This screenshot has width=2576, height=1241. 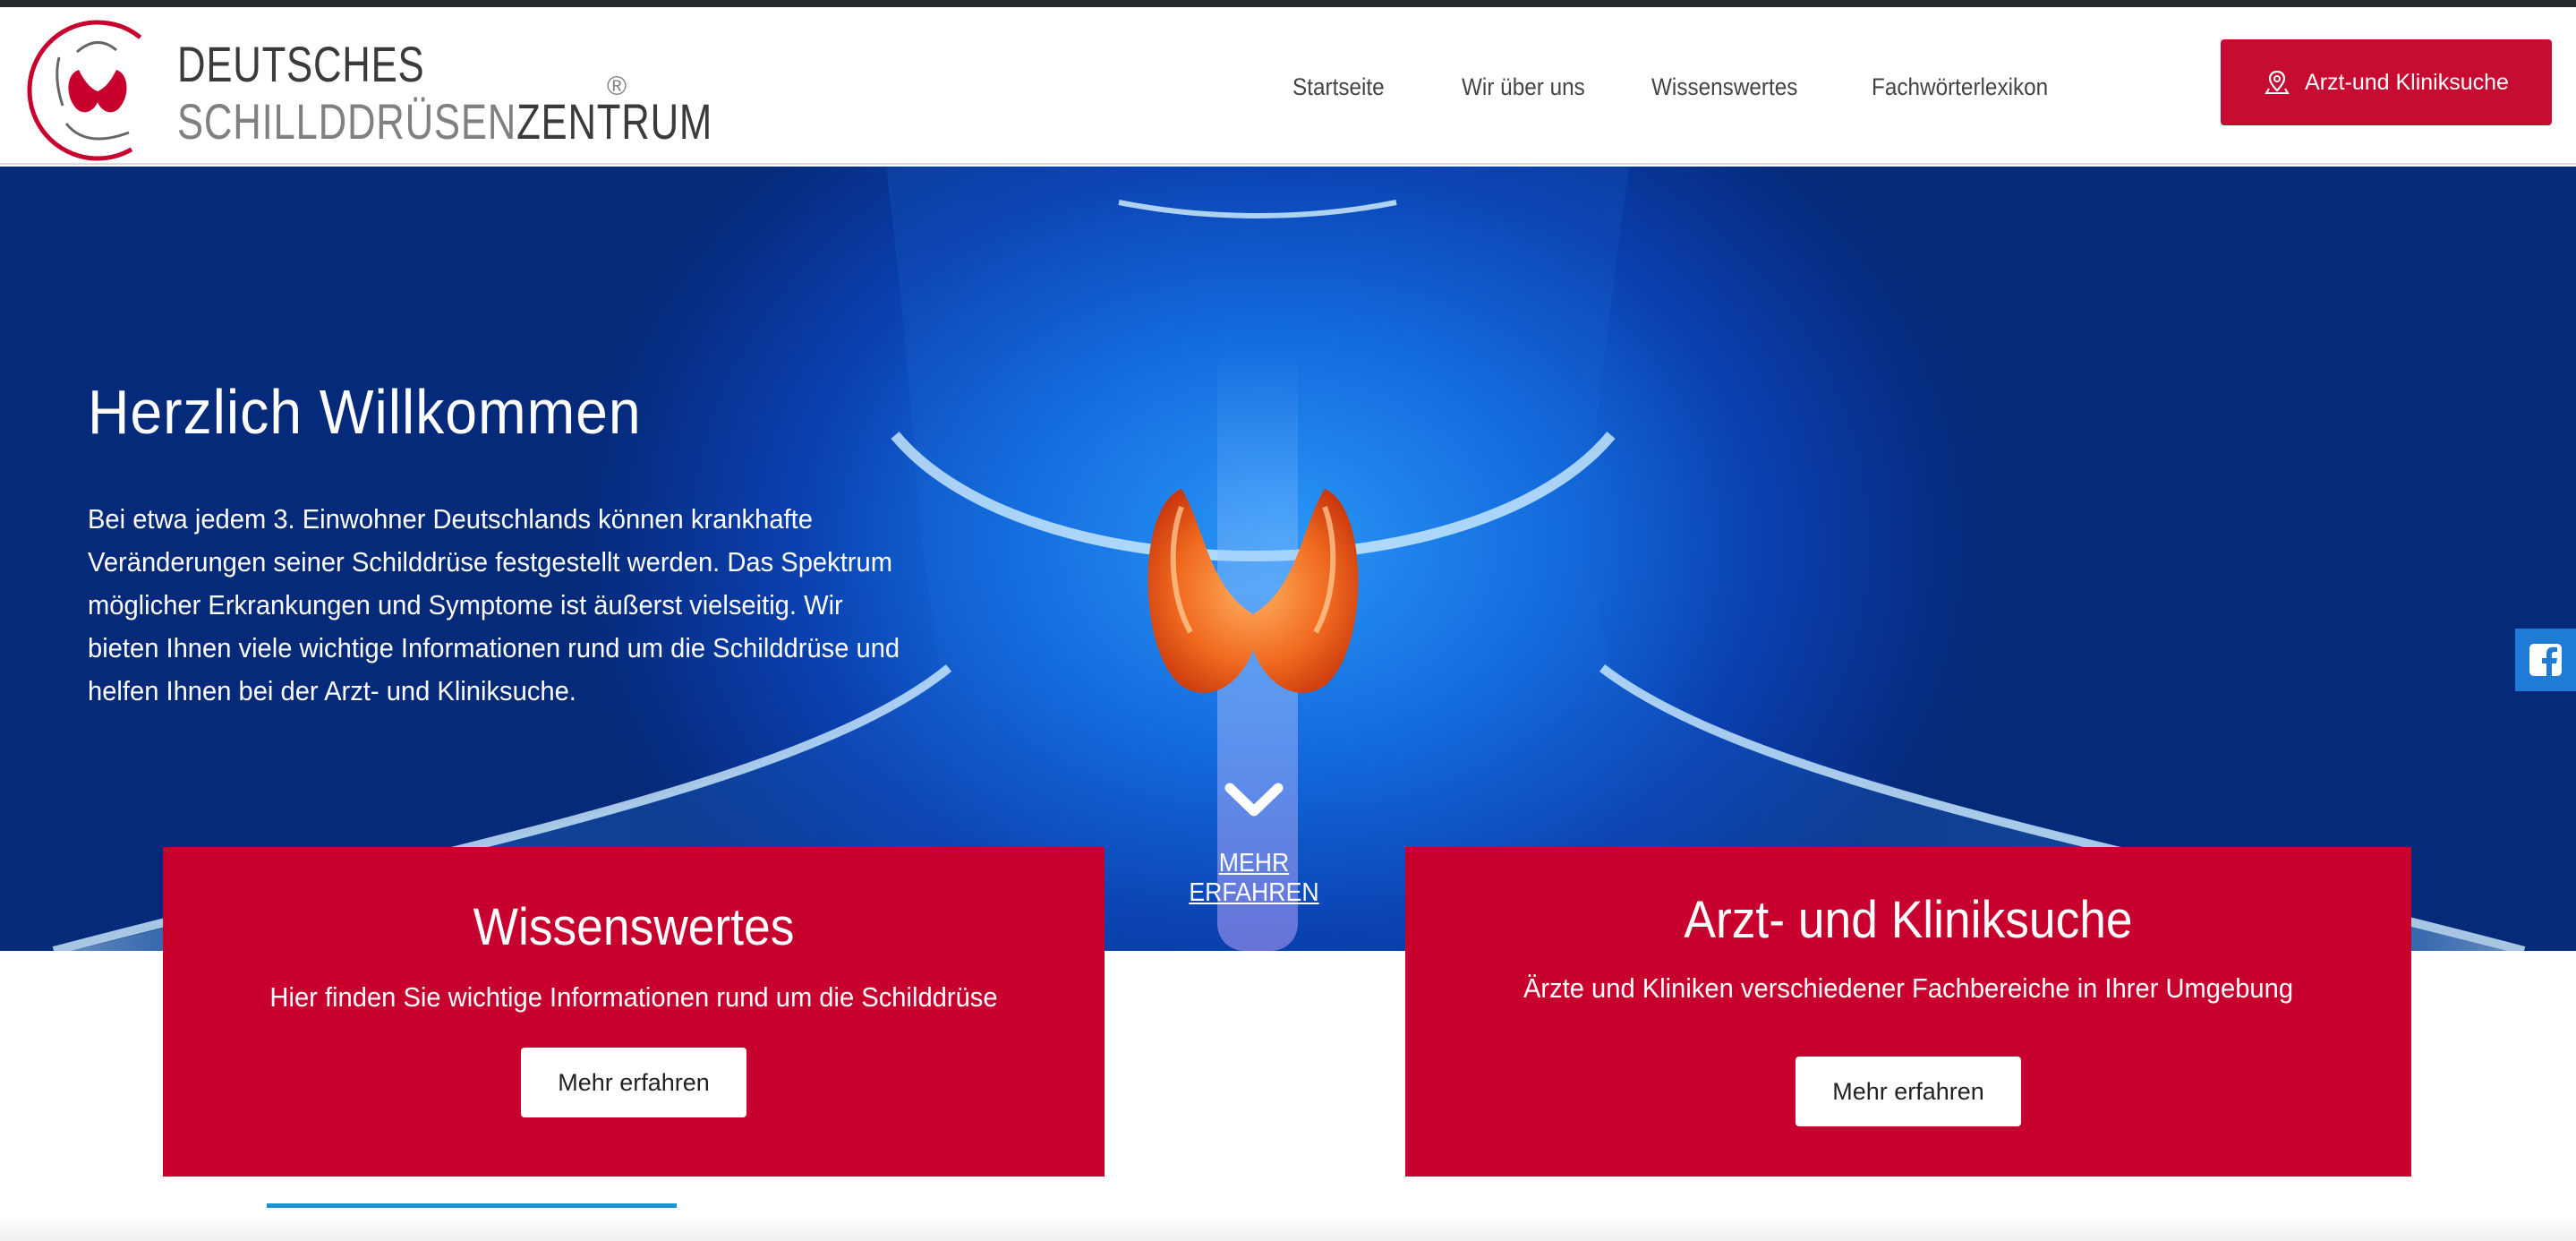 I want to click on facebook-share-tab, so click(x=2545, y=660).